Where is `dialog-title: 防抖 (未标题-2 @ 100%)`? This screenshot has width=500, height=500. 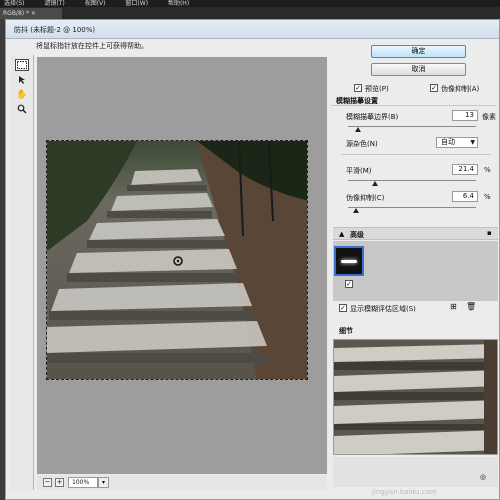 dialog-title: 防抖 (未标题-2 @ 100%) is located at coordinates (55, 30).